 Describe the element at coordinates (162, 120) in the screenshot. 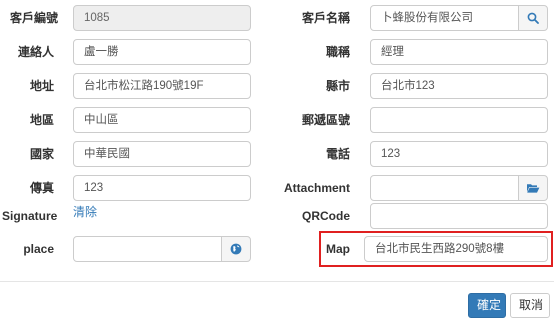

I see `district-field: 中山區` at that location.